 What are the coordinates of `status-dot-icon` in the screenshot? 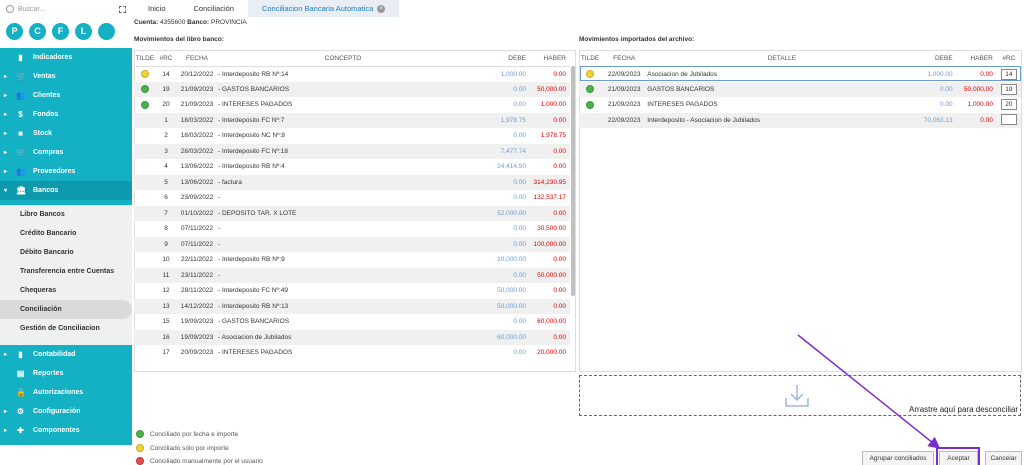 It's located at (140, 461).